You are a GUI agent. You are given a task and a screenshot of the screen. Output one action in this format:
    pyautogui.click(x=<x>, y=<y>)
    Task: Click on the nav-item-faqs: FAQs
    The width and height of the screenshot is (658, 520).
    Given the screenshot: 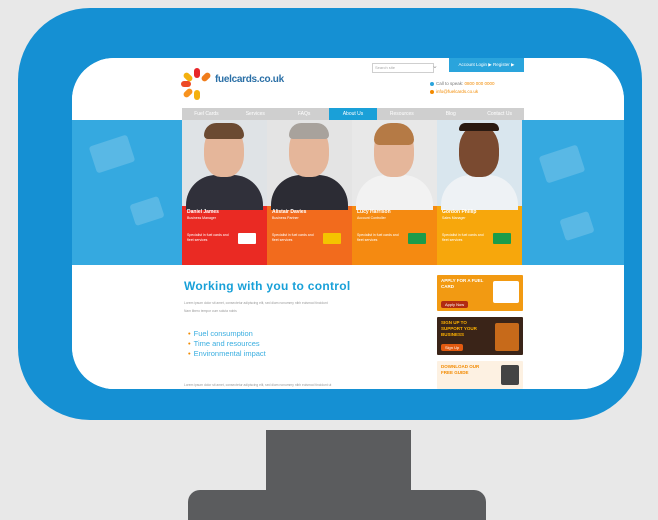 What is the action you would take?
    pyautogui.click(x=304, y=114)
    